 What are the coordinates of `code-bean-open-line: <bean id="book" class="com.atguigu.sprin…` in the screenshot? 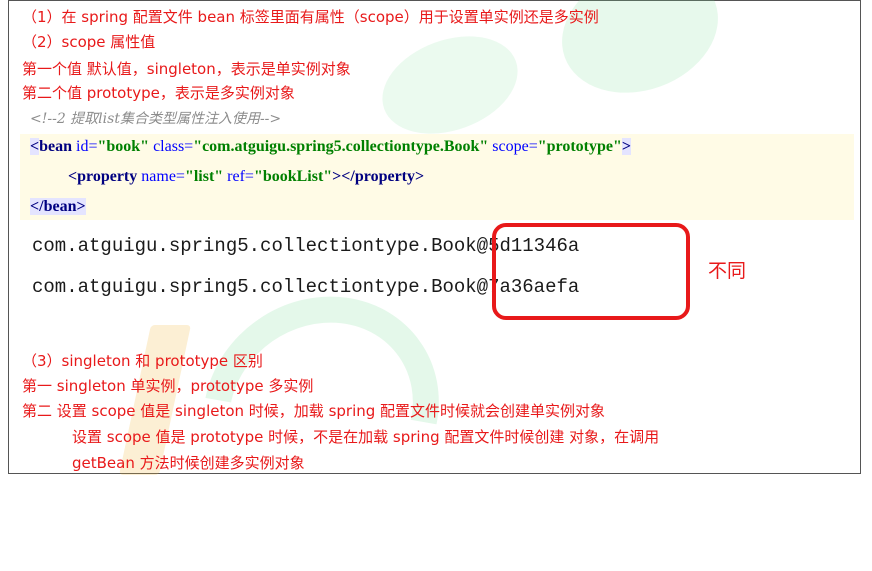 It's located at (331, 147).